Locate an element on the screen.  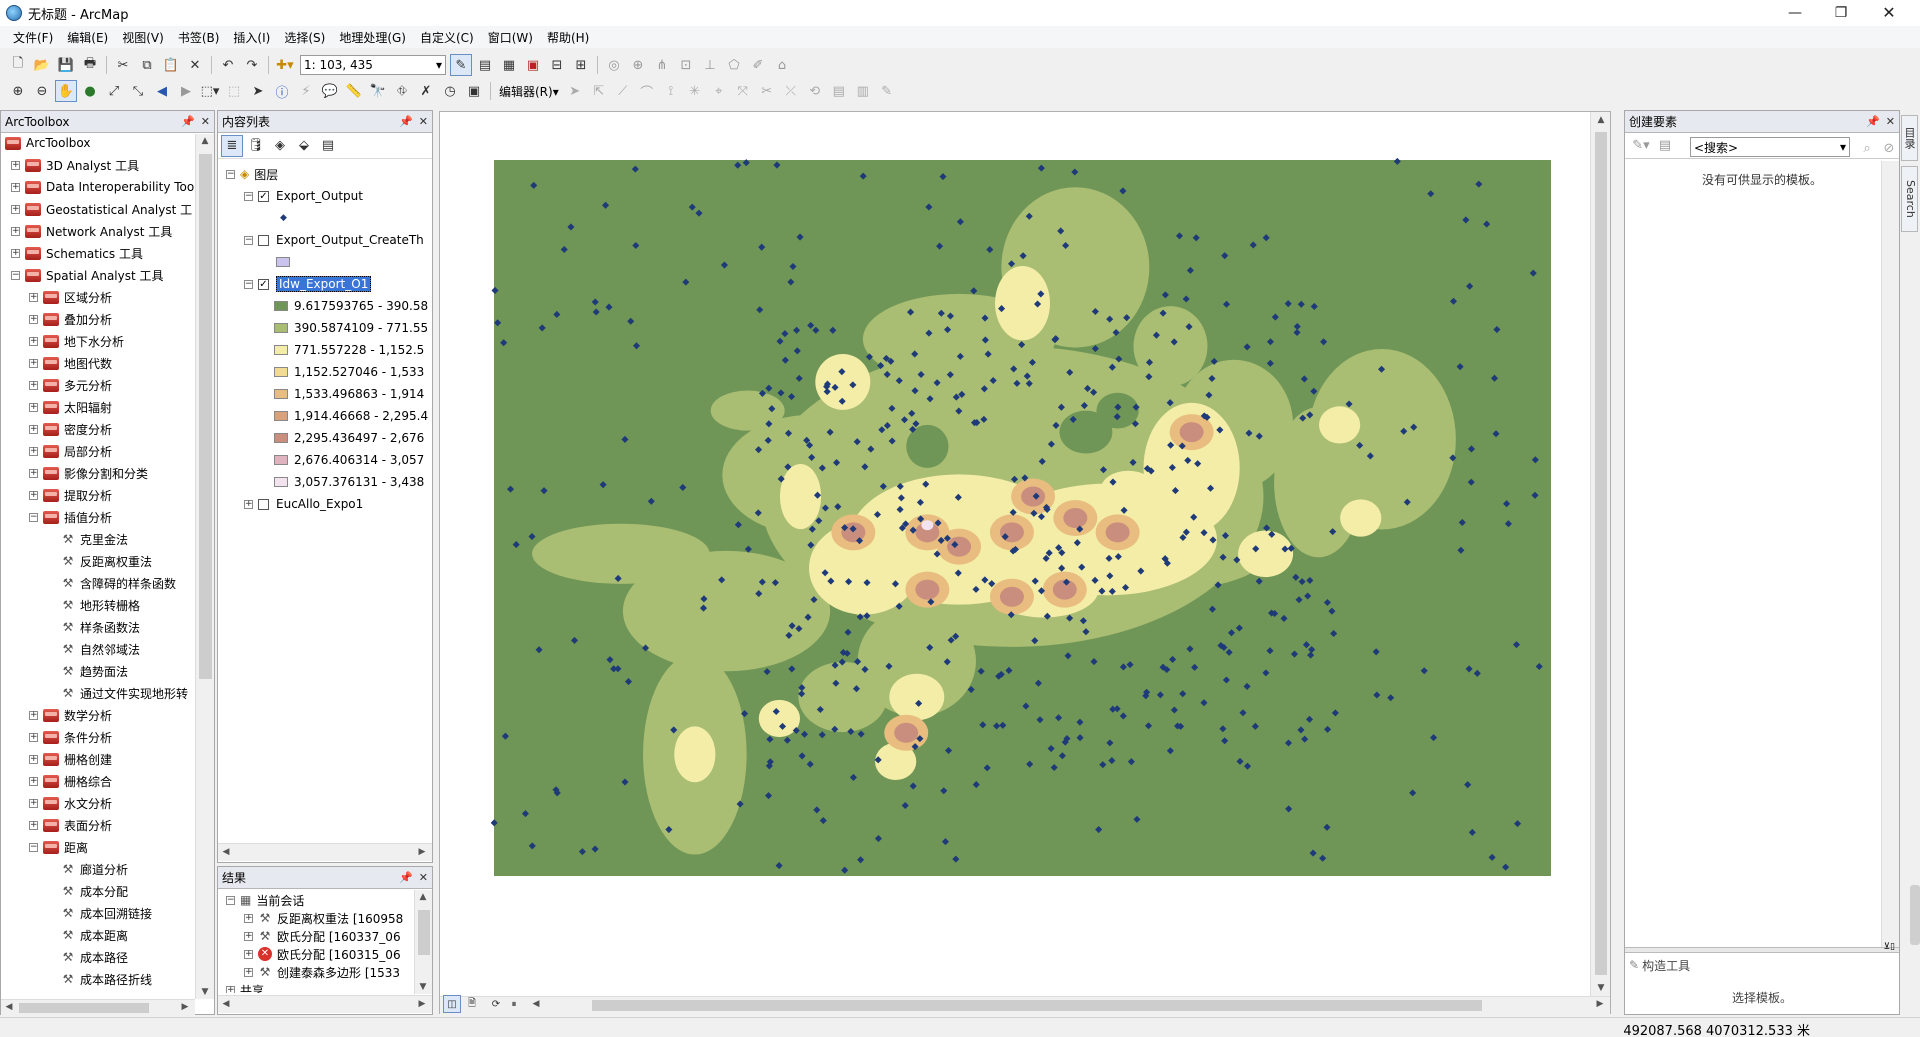
copy-icon: ⧉ is located at coordinates (147, 65).